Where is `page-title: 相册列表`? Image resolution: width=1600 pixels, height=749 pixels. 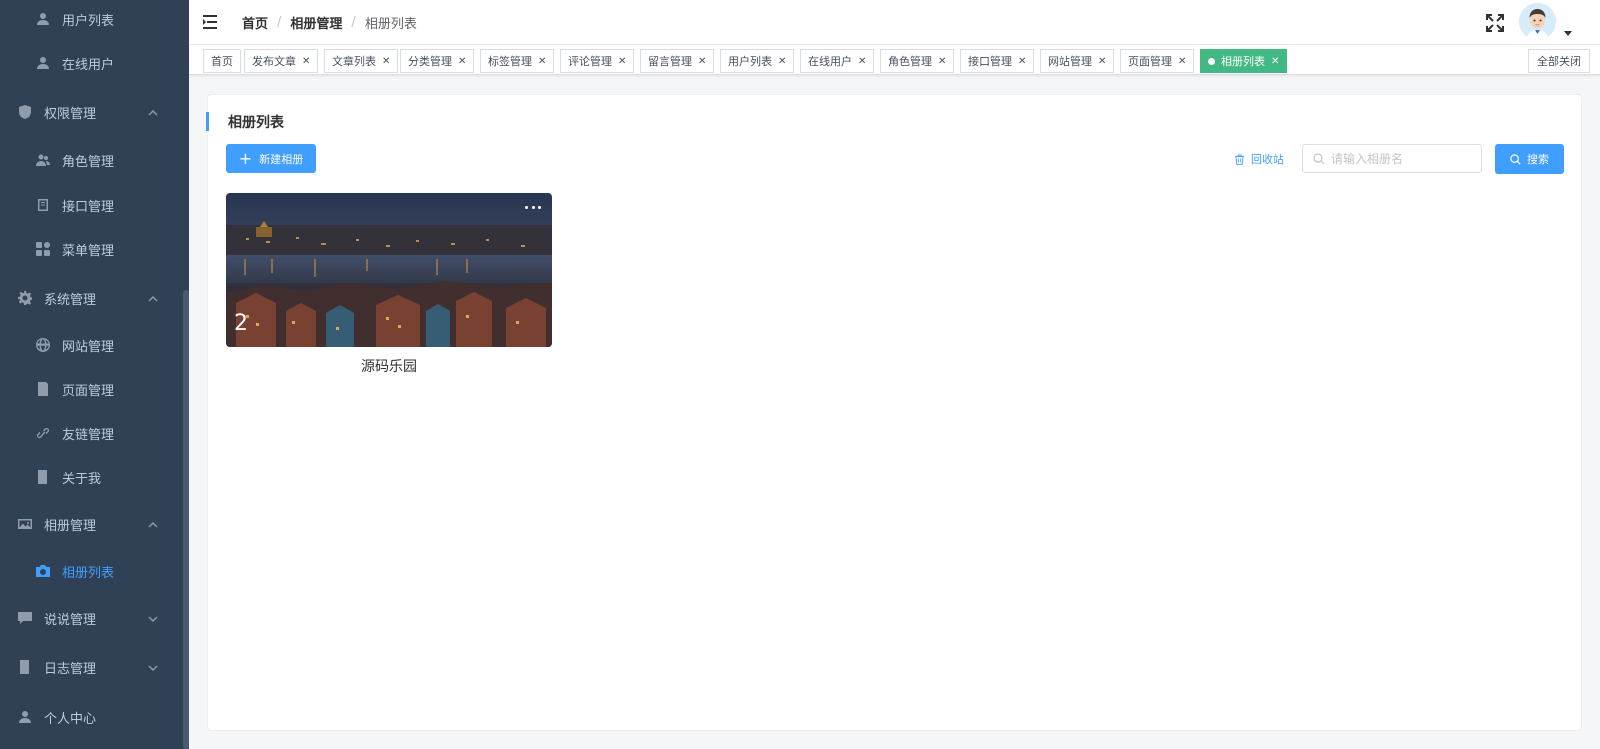 page-title: 相册列表 is located at coordinates (256, 123).